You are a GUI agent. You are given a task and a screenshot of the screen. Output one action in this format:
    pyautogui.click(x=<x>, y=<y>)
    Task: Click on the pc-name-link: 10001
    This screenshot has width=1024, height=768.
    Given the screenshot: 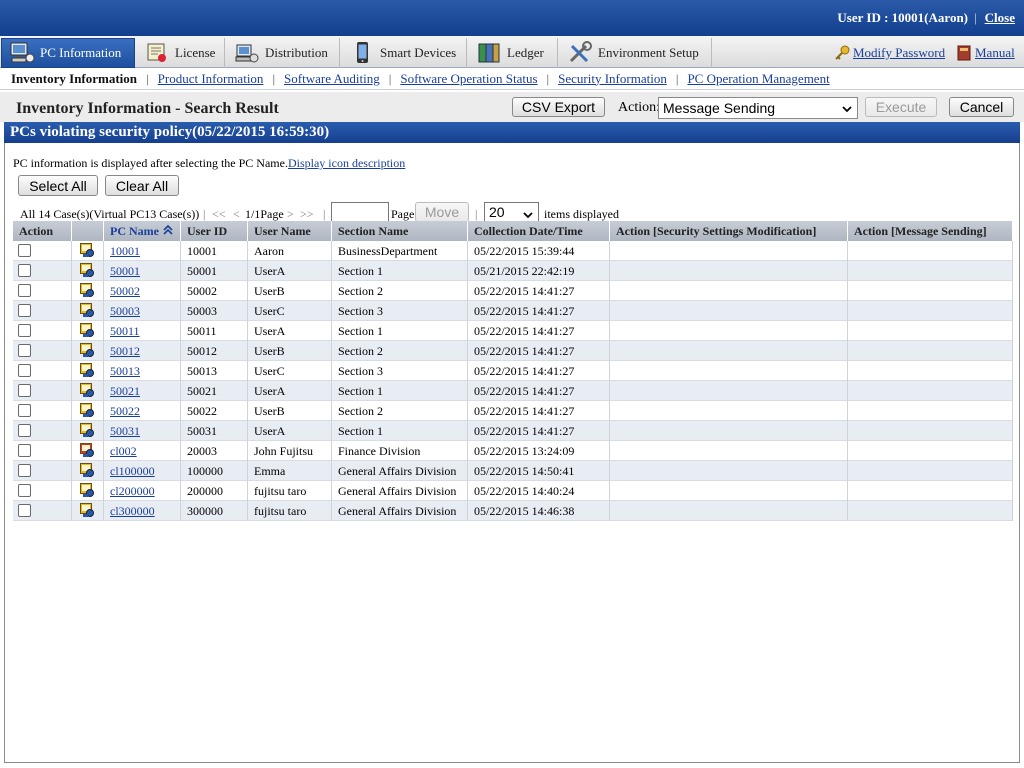 What is the action you would take?
    pyautogui.click(x=125, y=251)
    